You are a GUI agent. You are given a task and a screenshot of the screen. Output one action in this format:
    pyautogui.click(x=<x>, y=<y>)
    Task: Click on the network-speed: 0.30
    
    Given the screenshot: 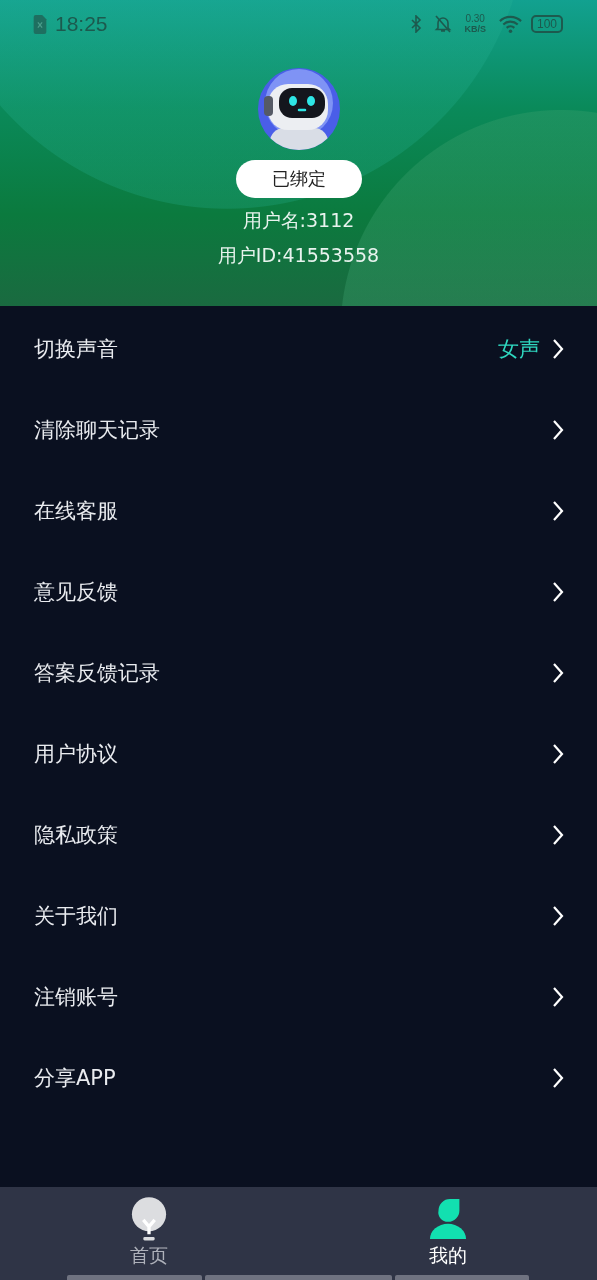 What is the action you would take?
    pyautogui.click(x=475, y=19)
    